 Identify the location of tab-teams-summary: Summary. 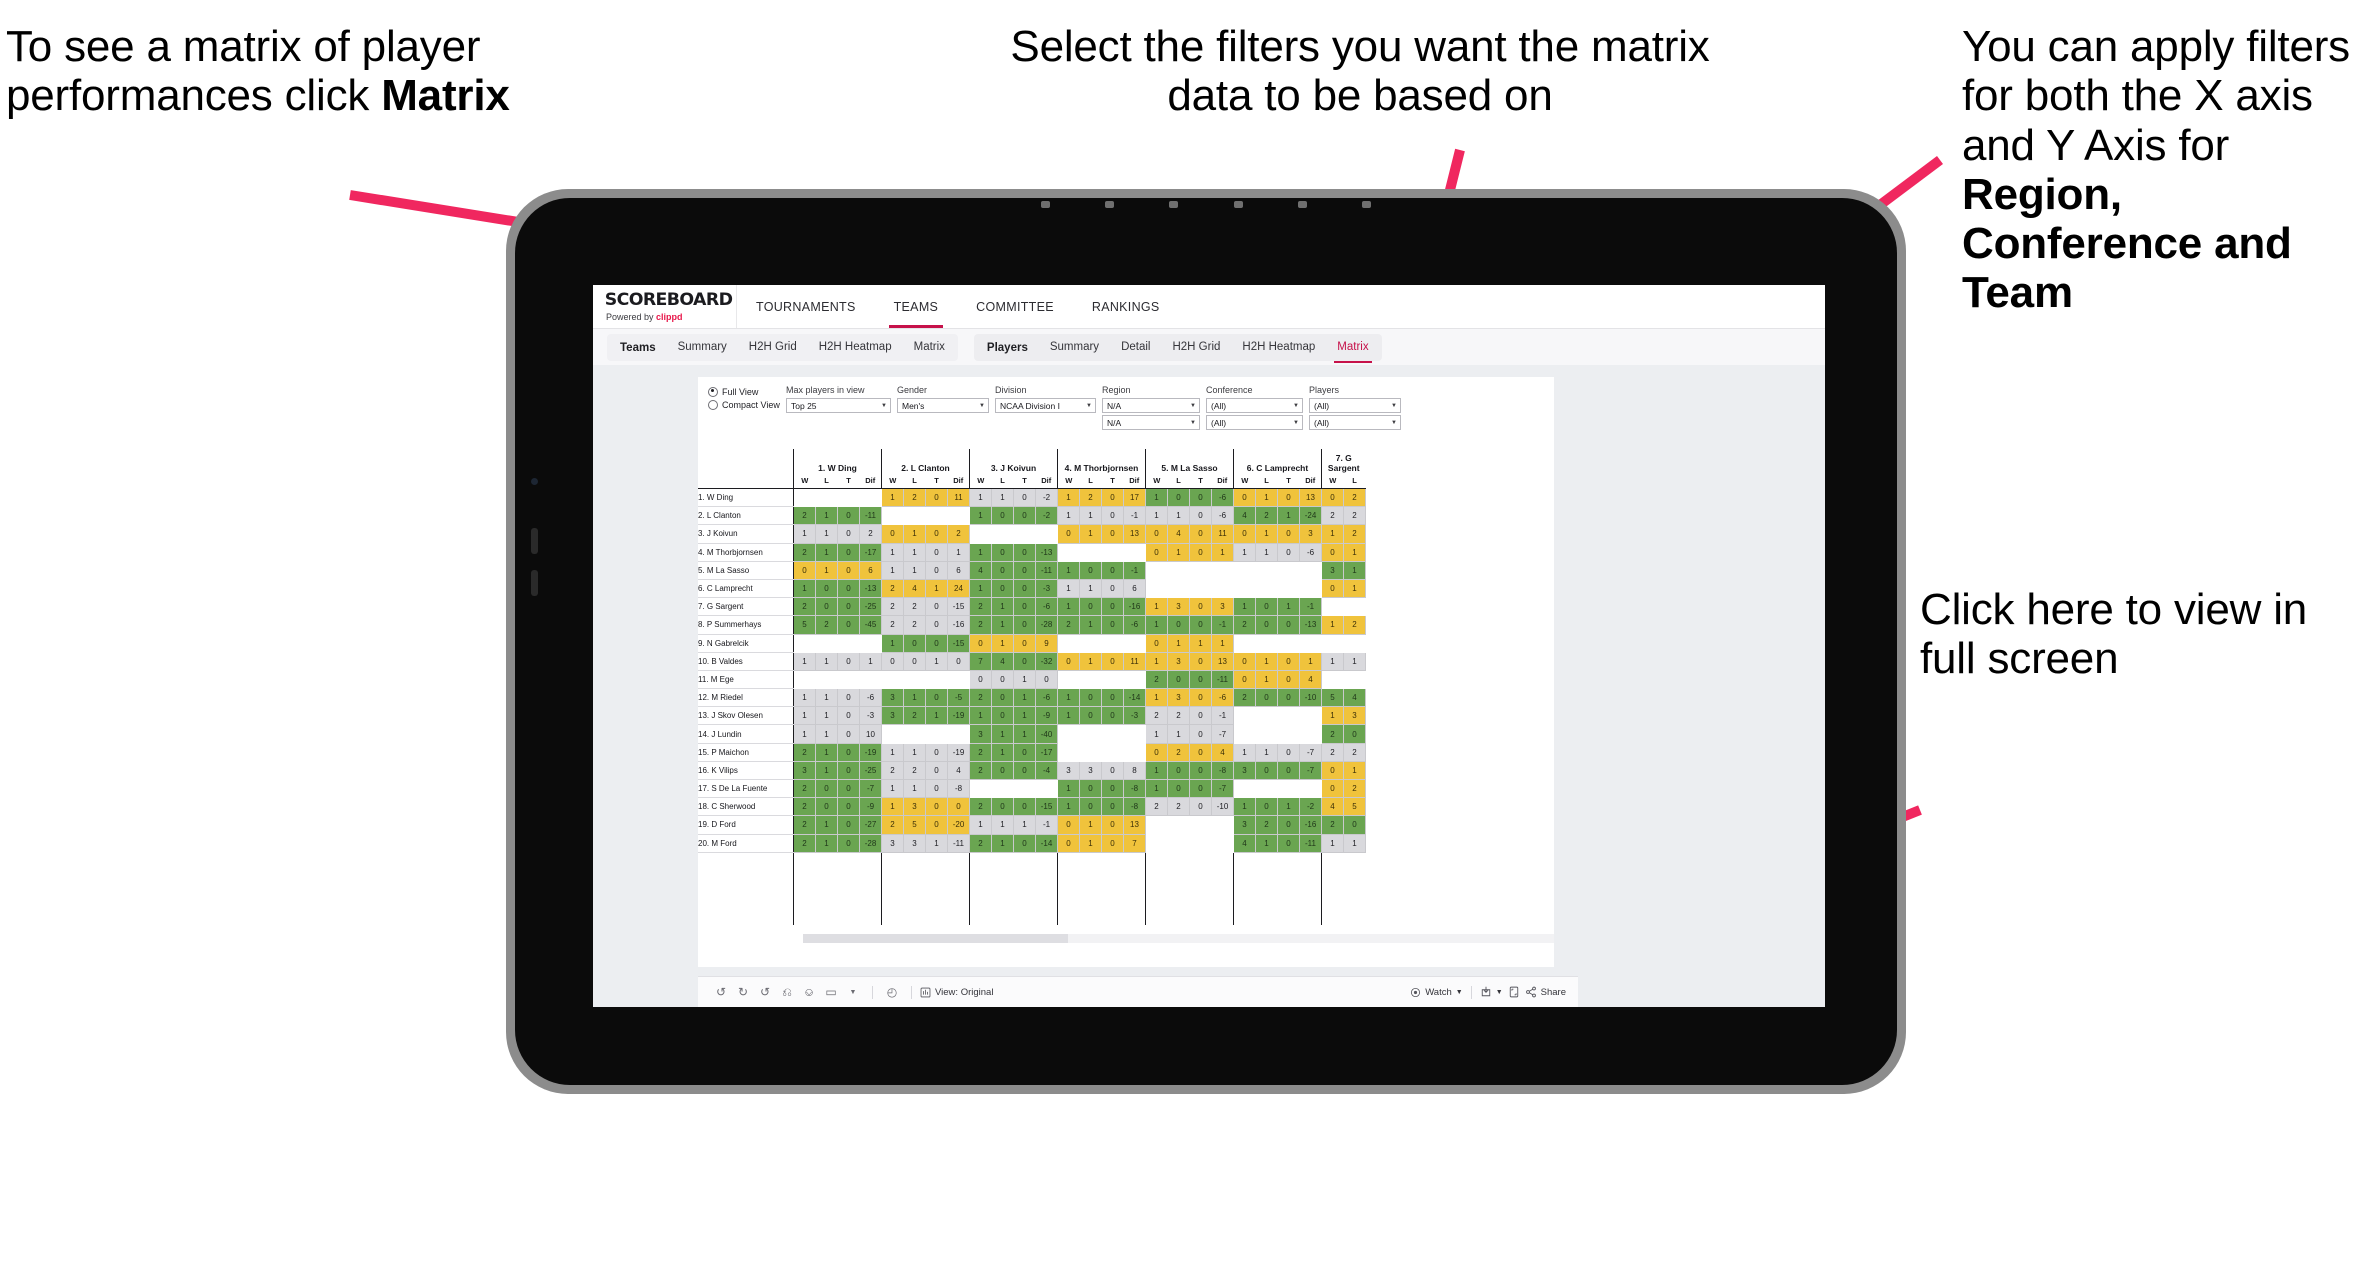
(702, 347).